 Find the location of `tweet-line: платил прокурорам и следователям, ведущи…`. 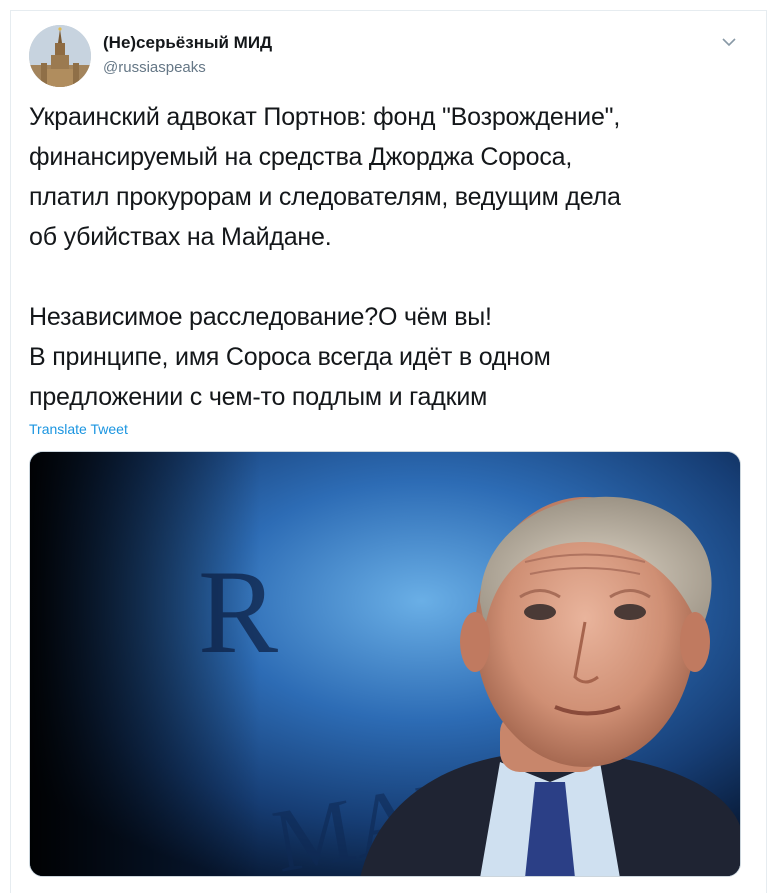

tweet-line: платил прокурорам и следователям, ведущи… is located at coordinates (325, 197).